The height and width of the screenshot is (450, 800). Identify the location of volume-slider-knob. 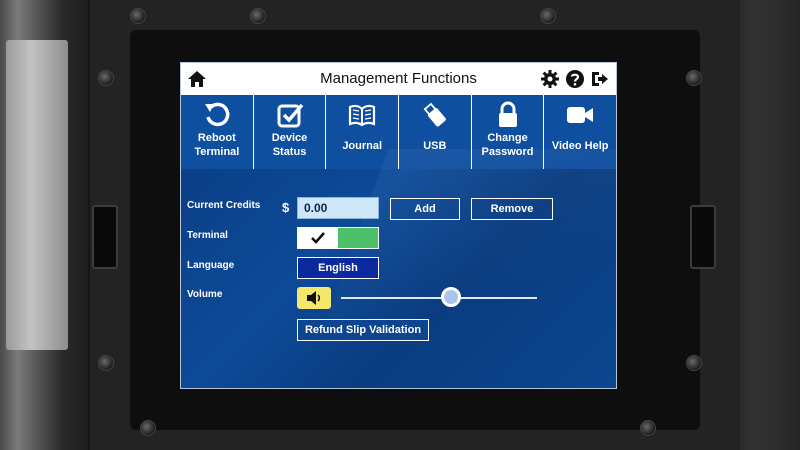
(450, 297).